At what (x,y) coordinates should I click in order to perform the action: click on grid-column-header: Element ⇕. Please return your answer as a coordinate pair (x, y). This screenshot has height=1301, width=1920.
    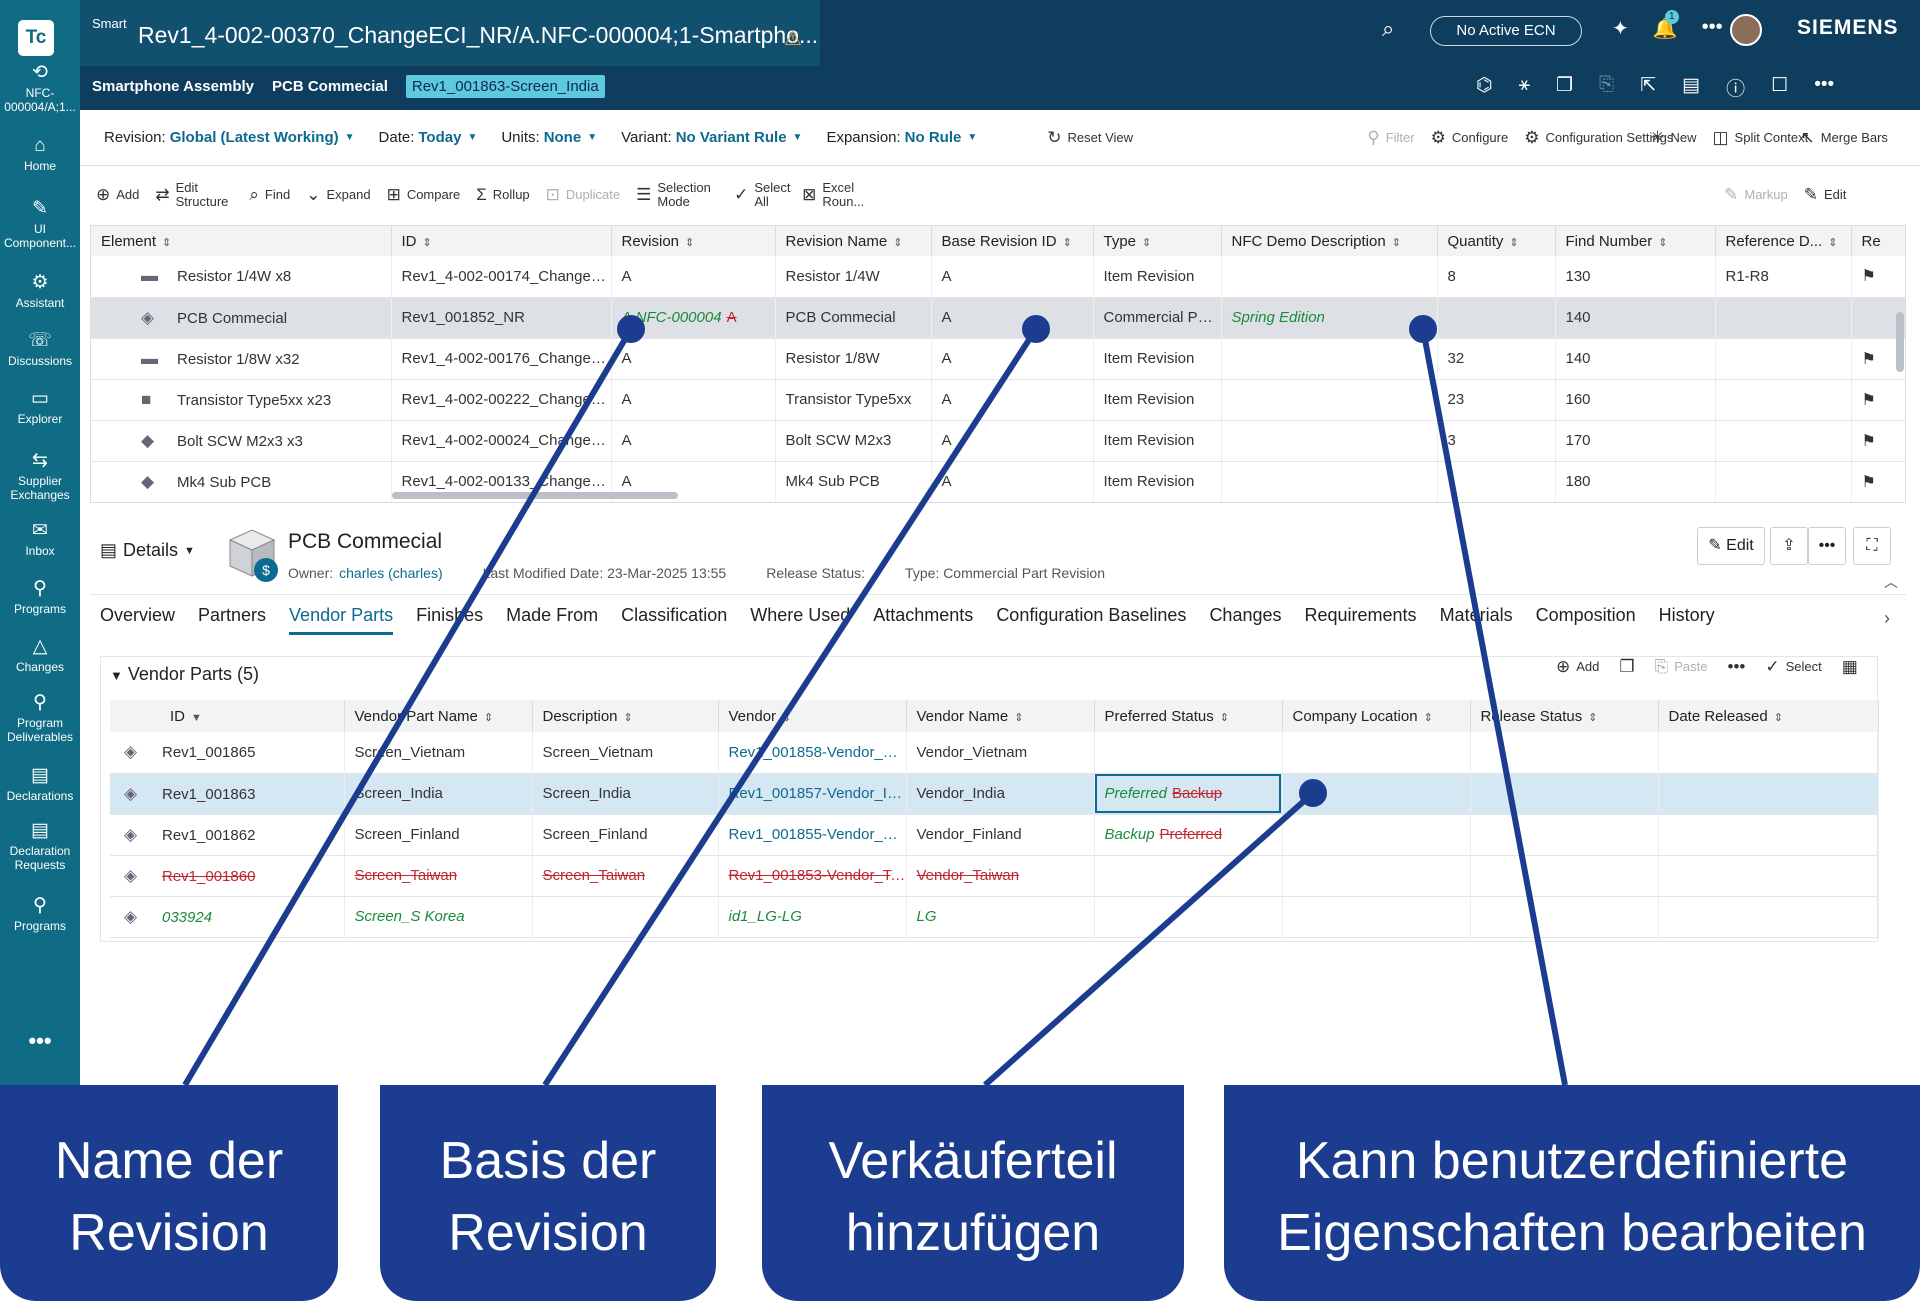
    Looking at the image, I should click on (241, 241).